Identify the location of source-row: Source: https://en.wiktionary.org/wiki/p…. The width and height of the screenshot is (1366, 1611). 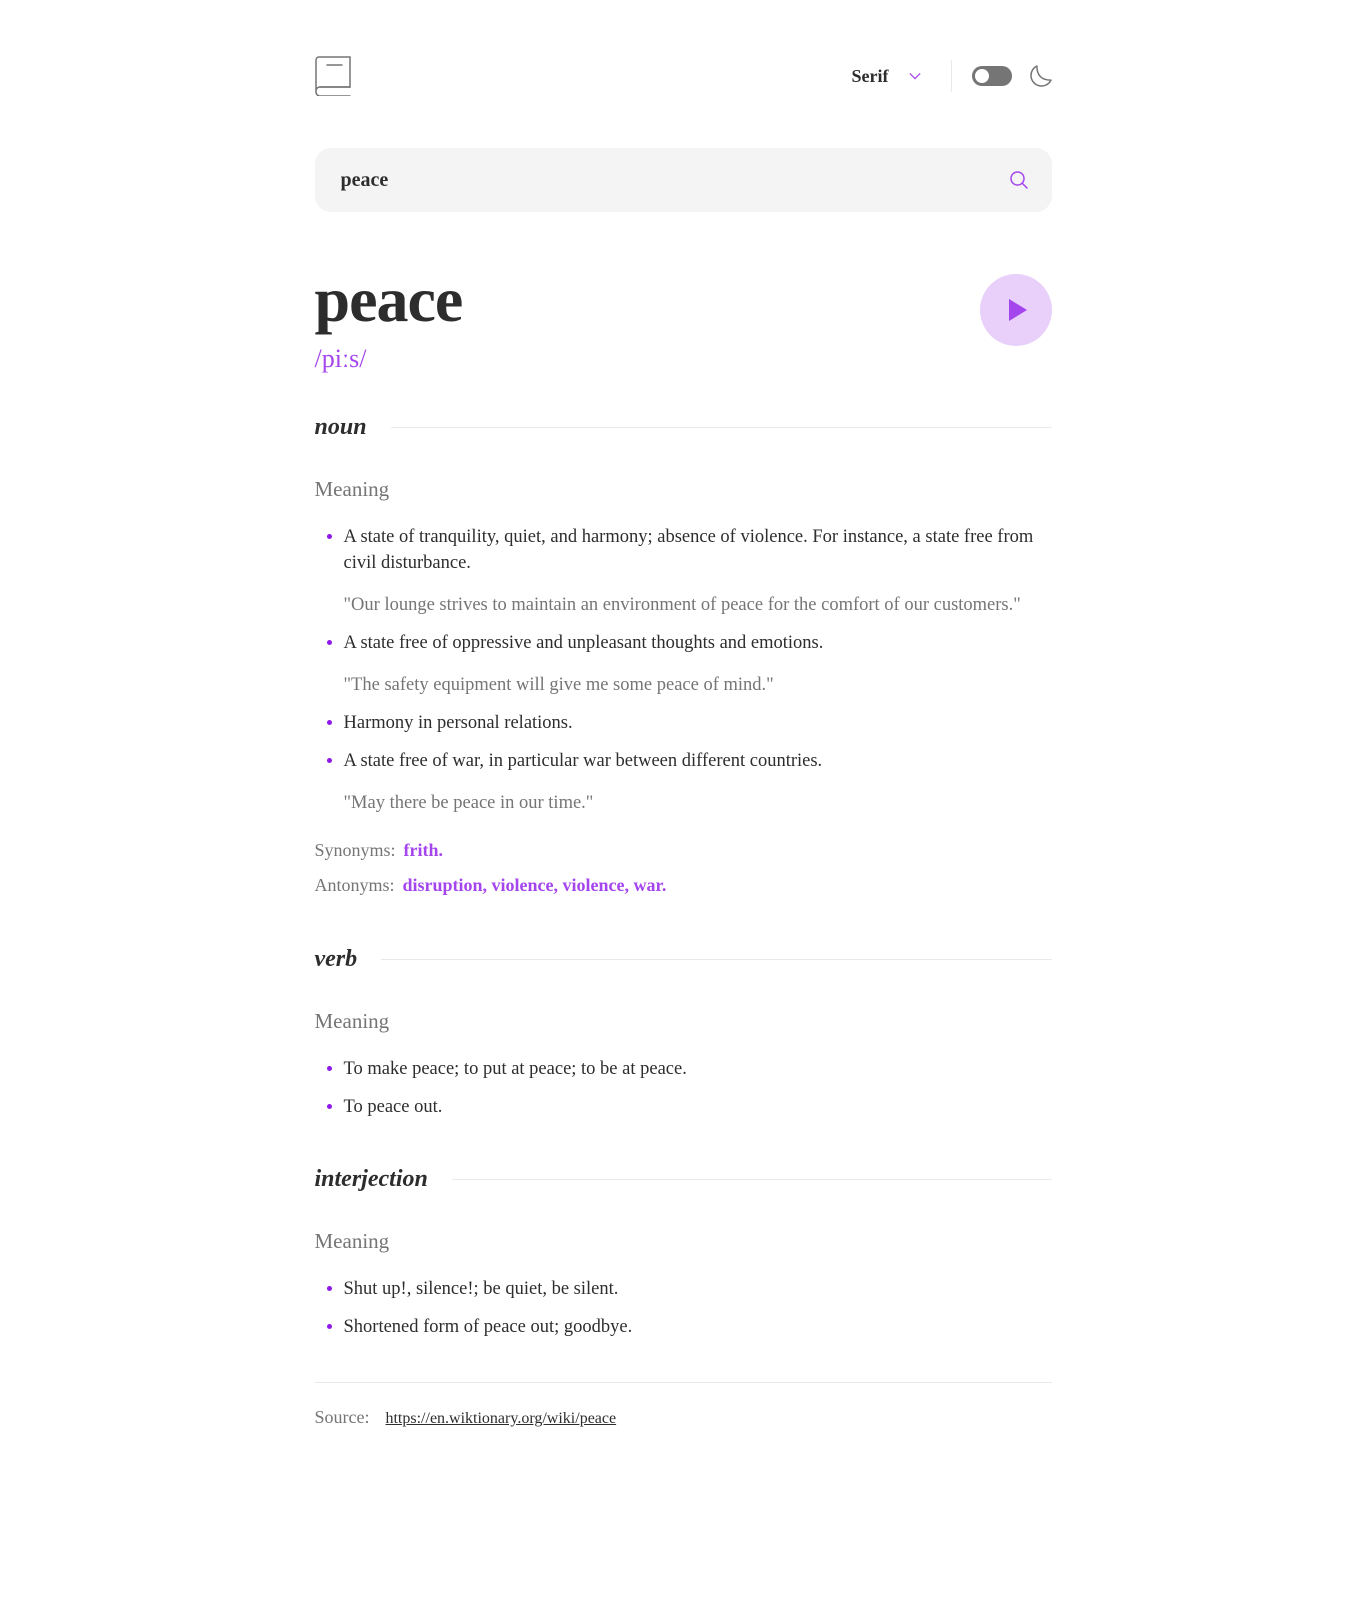
(683, 1417).